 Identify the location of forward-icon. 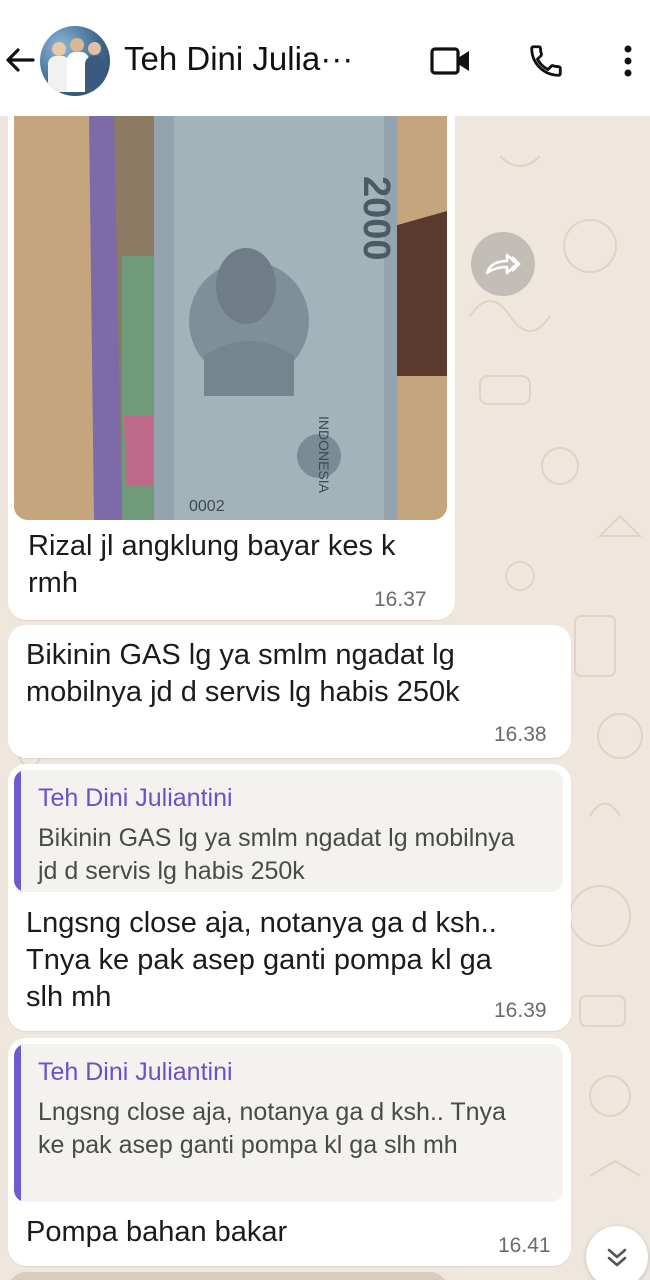
(503, 264).